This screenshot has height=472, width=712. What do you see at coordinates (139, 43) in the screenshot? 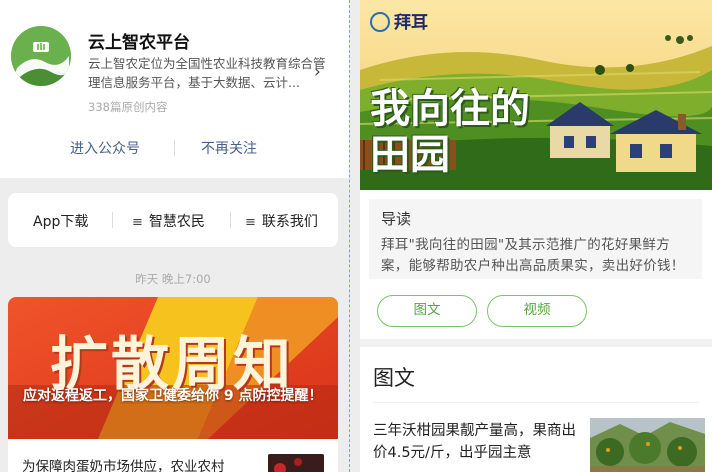
I see `account-name: 云上智农平台` at bounding box center [139, 43].